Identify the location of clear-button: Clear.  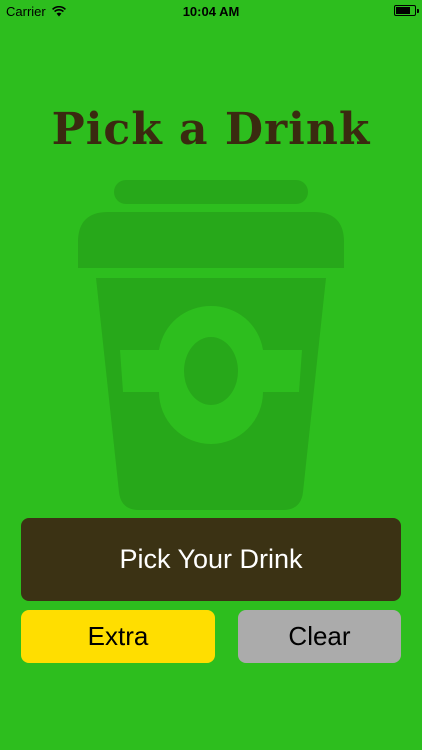
(319, 636).